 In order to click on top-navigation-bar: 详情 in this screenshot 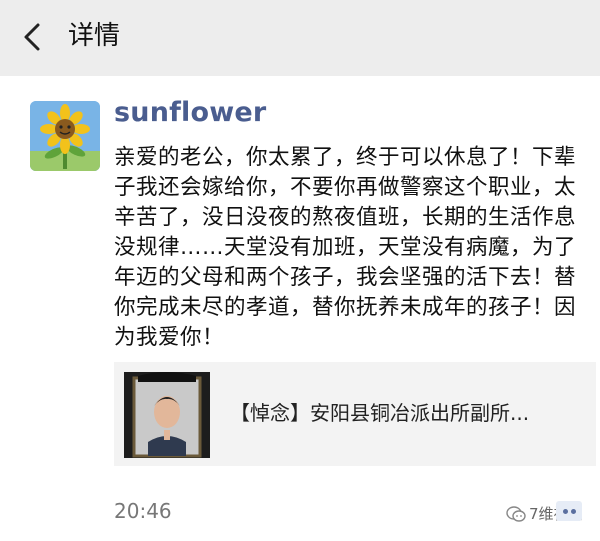, I will do `click(300, 38)`.